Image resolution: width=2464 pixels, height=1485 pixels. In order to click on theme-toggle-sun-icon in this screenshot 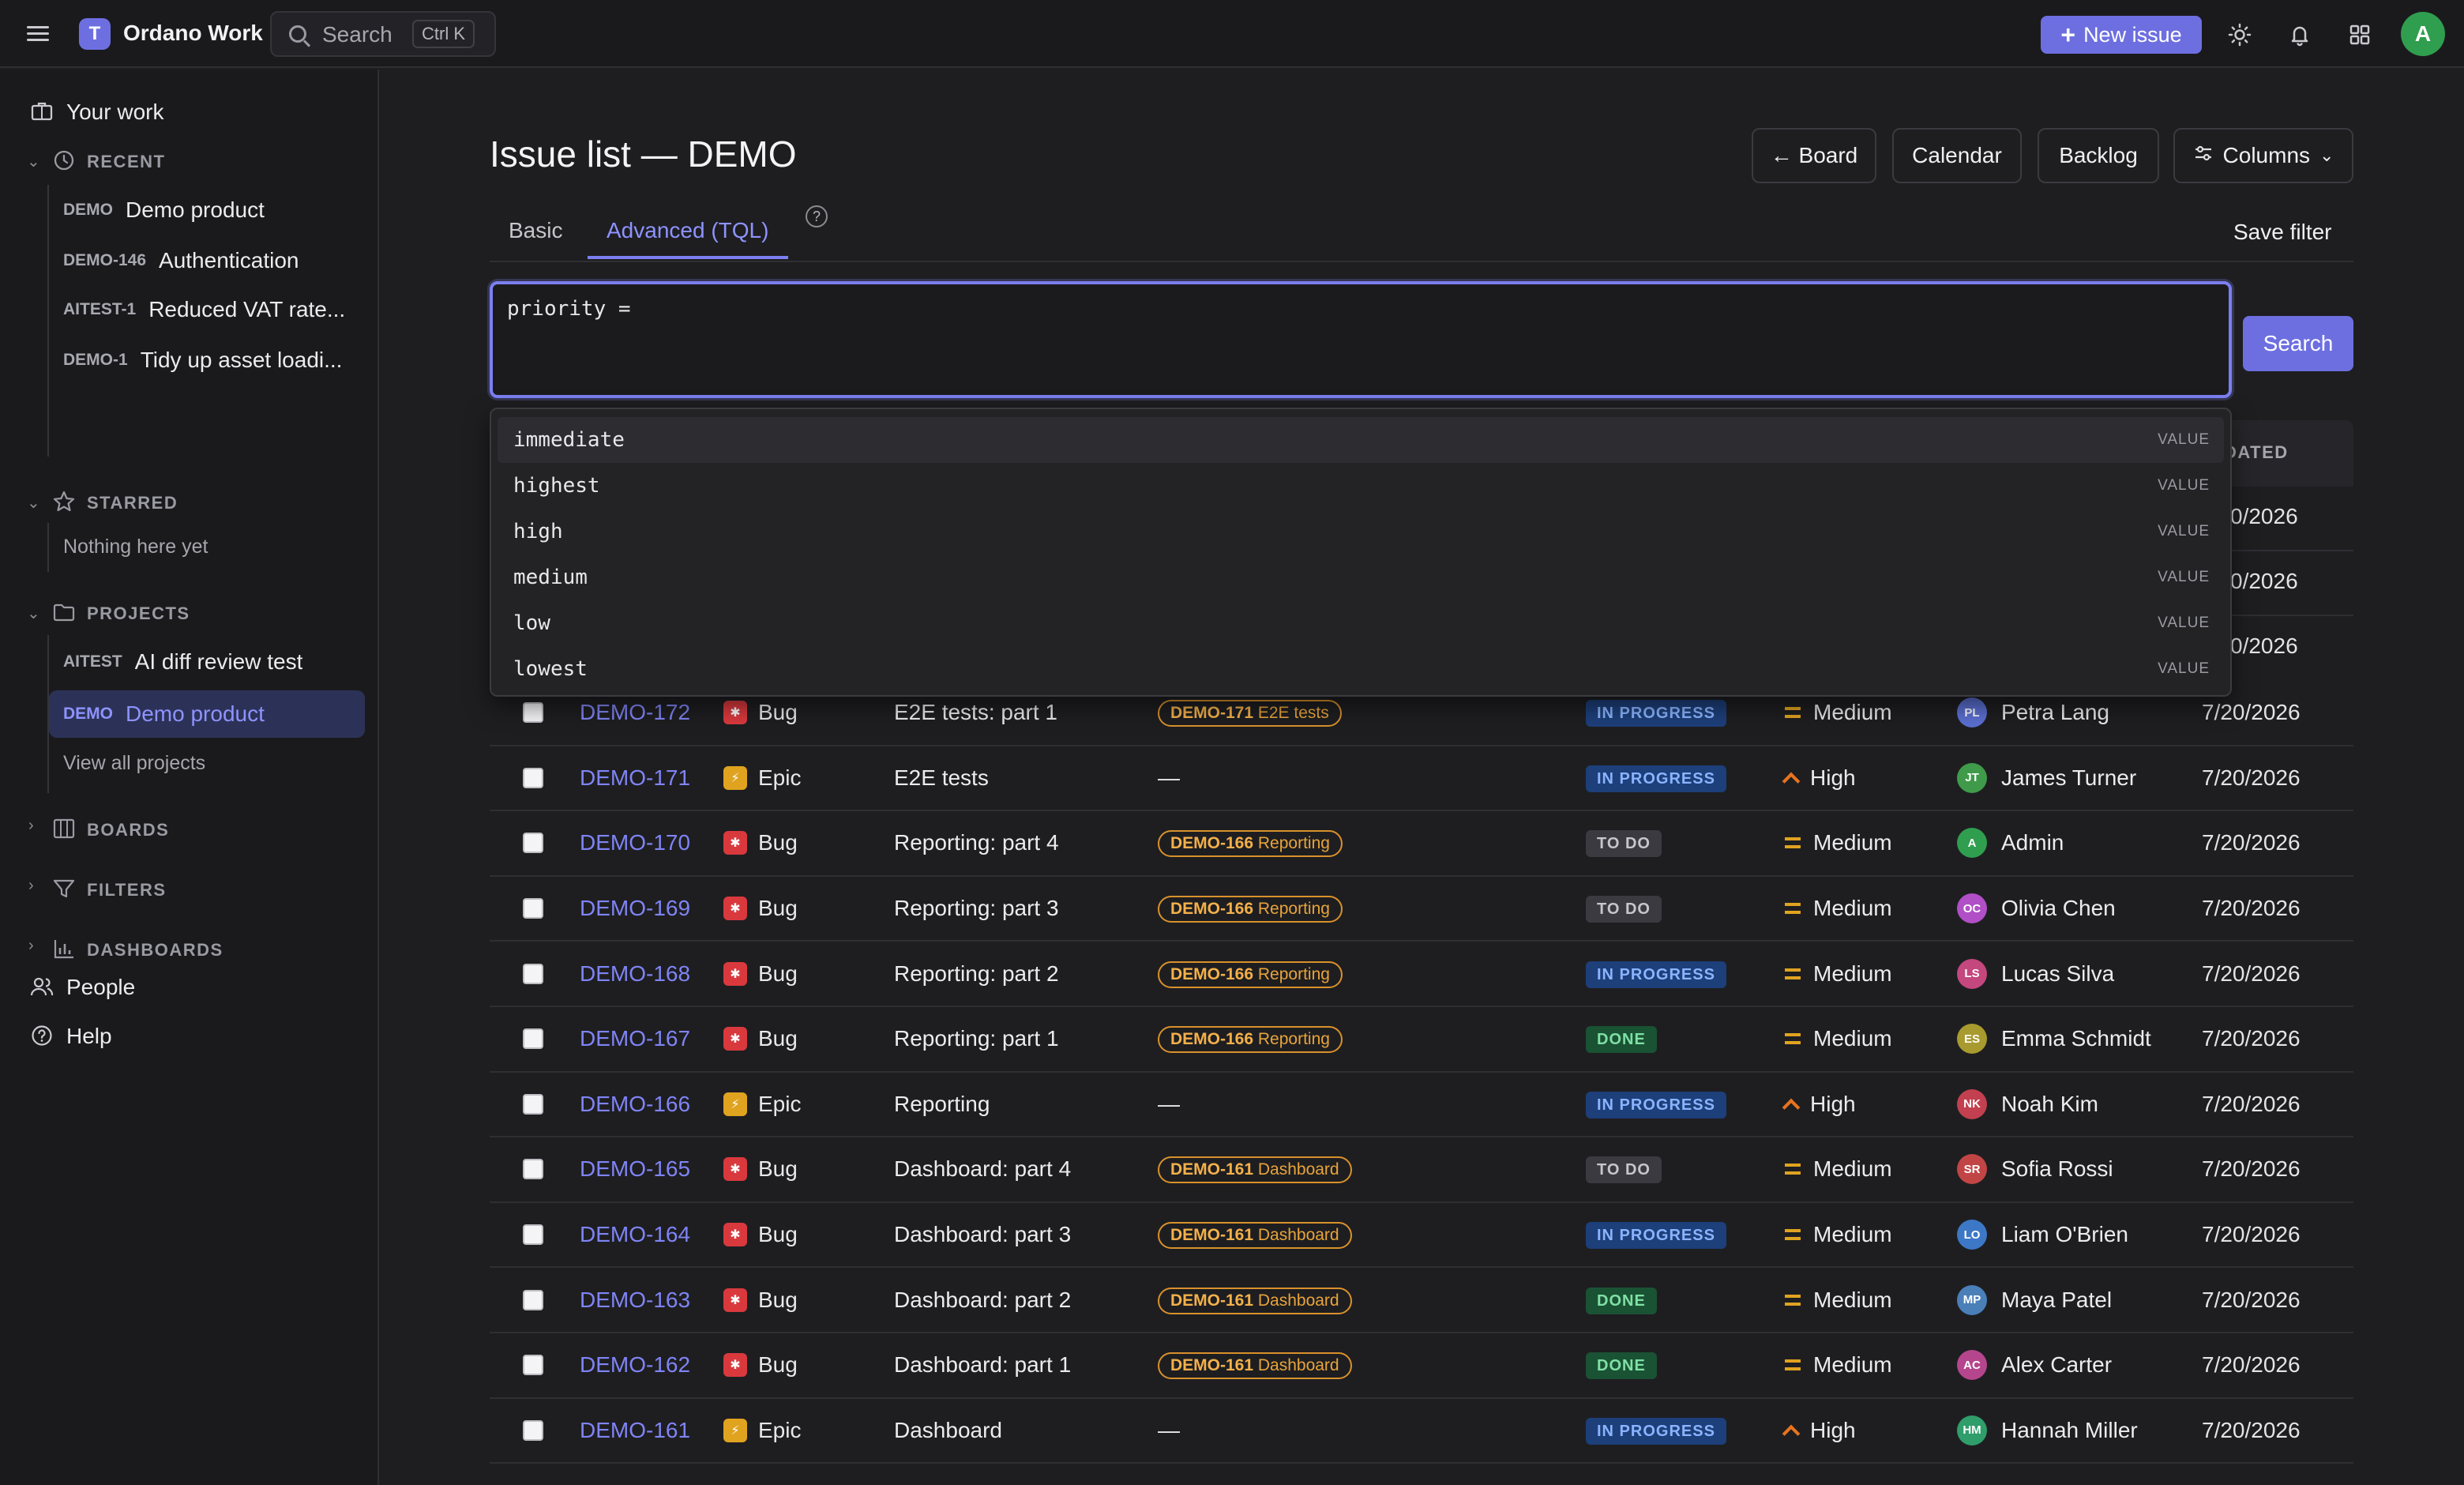, I will do `click(2240, 35)`.